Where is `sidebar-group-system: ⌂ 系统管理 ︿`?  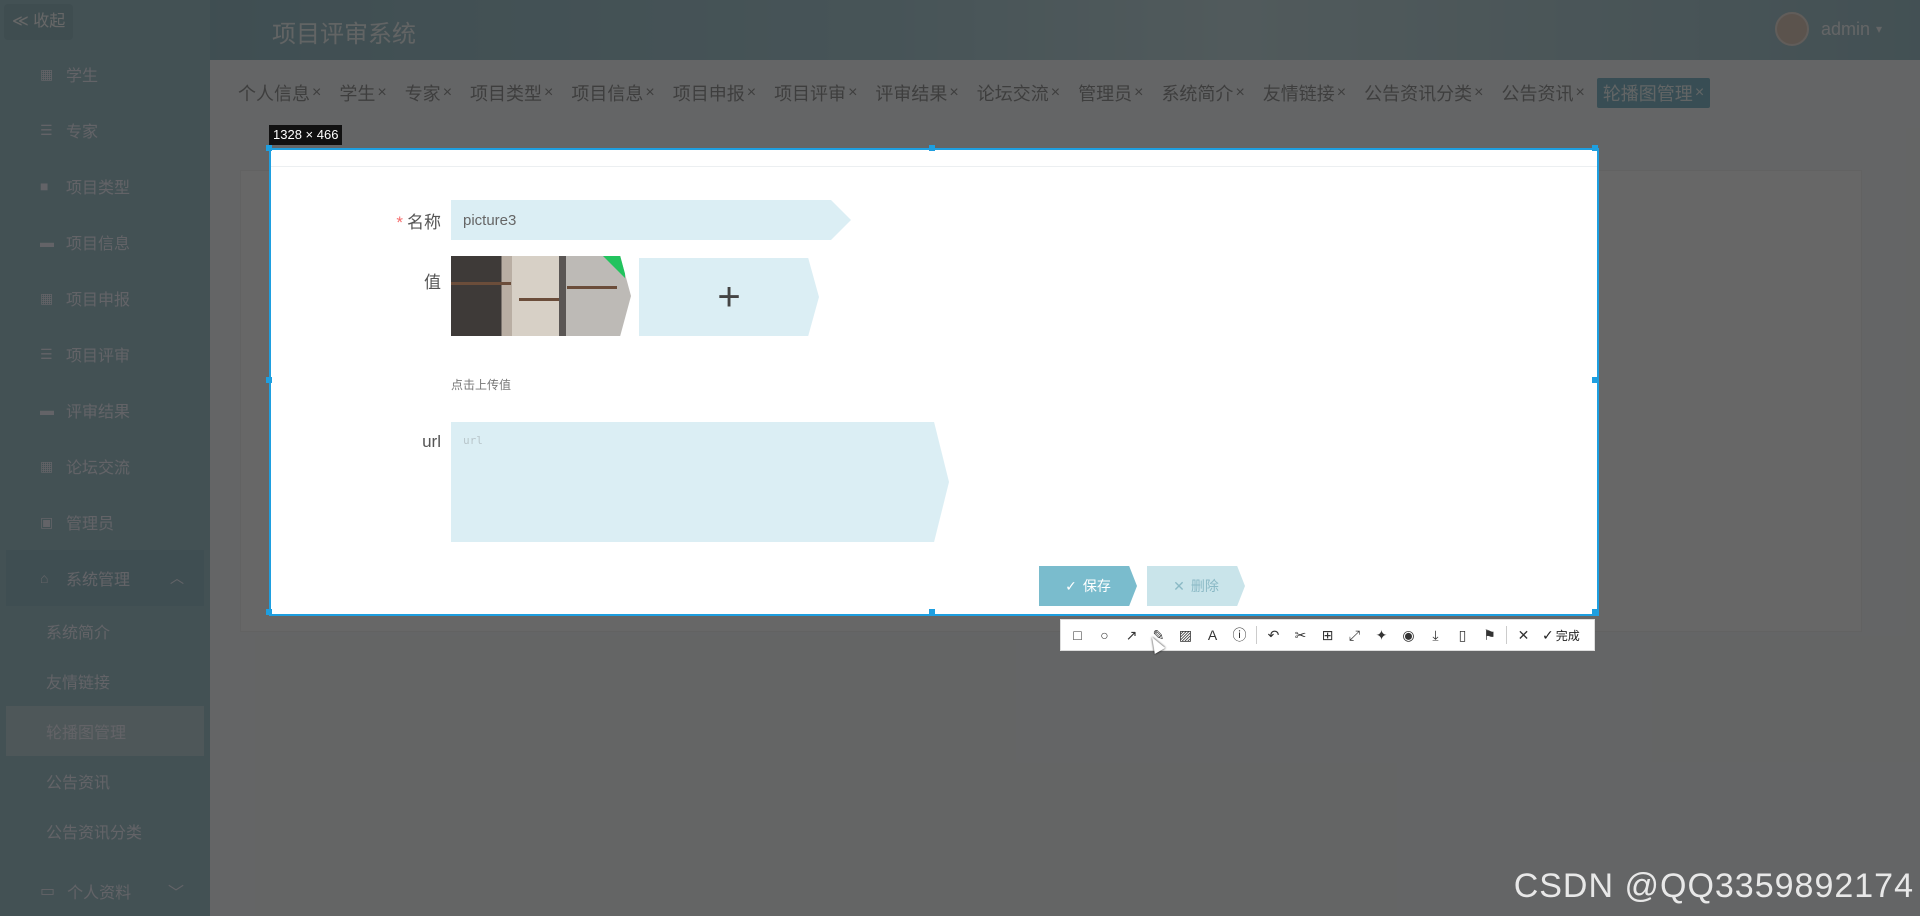
sidebar-group-system: ⌂ 系统管理 ︿ is located at coordinates (105, 578).